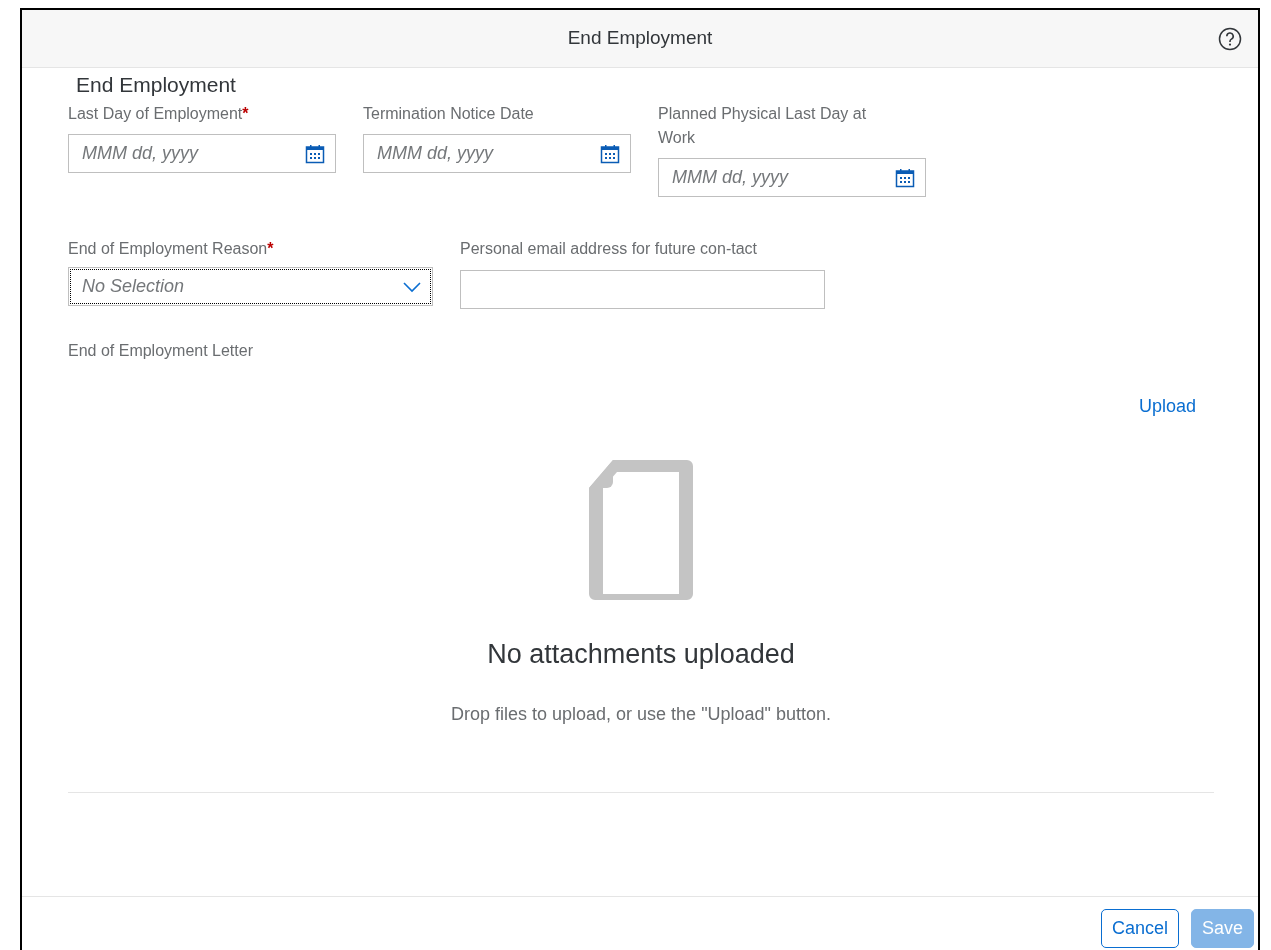 The height and width of the screenshot is (950, 1271). Describe the element at coordinates (641, 714) in the screenshot. I see `empty-state-hint: Drop files to upload, or use the "Upload" button.` at that location.